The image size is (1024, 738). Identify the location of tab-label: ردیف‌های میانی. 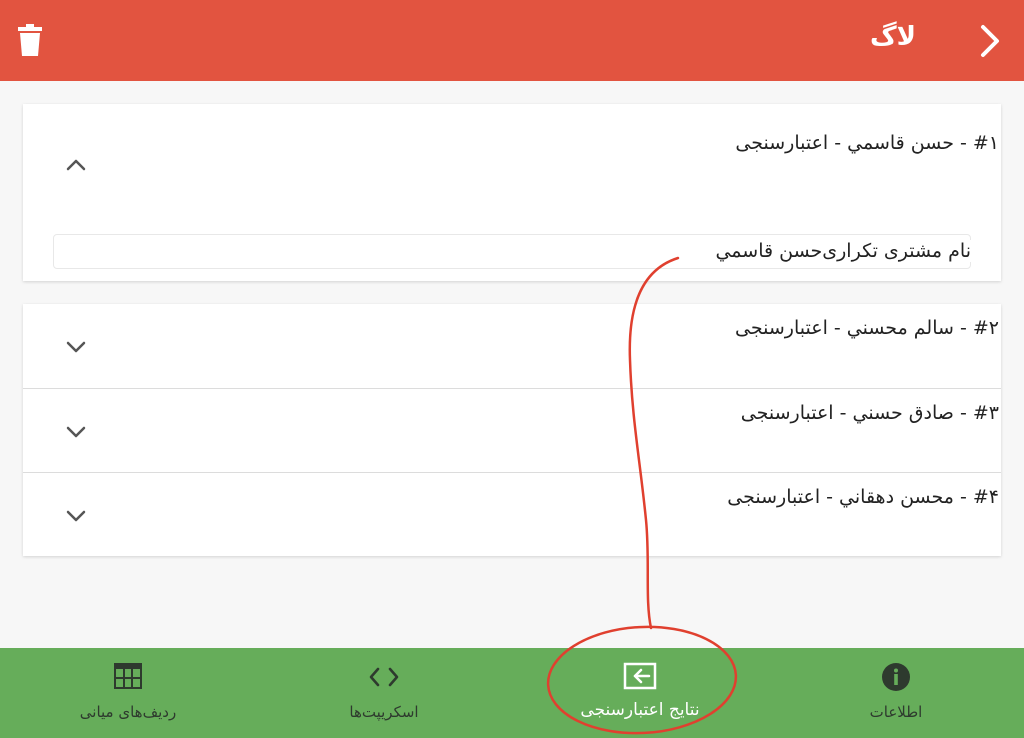
(128, 712).